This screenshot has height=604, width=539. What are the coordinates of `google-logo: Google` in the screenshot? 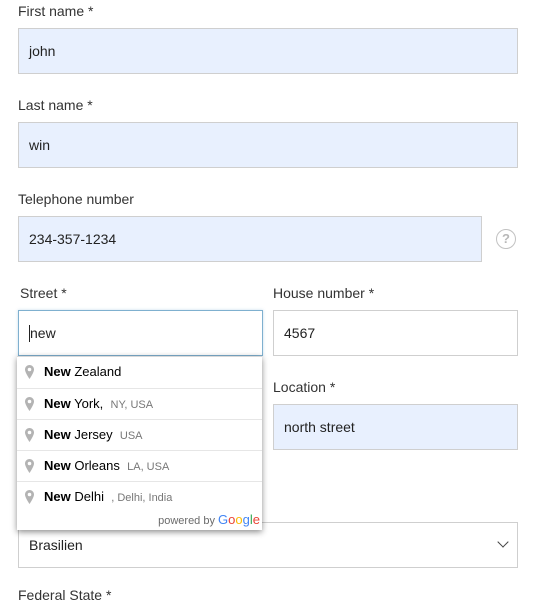 It's located at (239, 519).